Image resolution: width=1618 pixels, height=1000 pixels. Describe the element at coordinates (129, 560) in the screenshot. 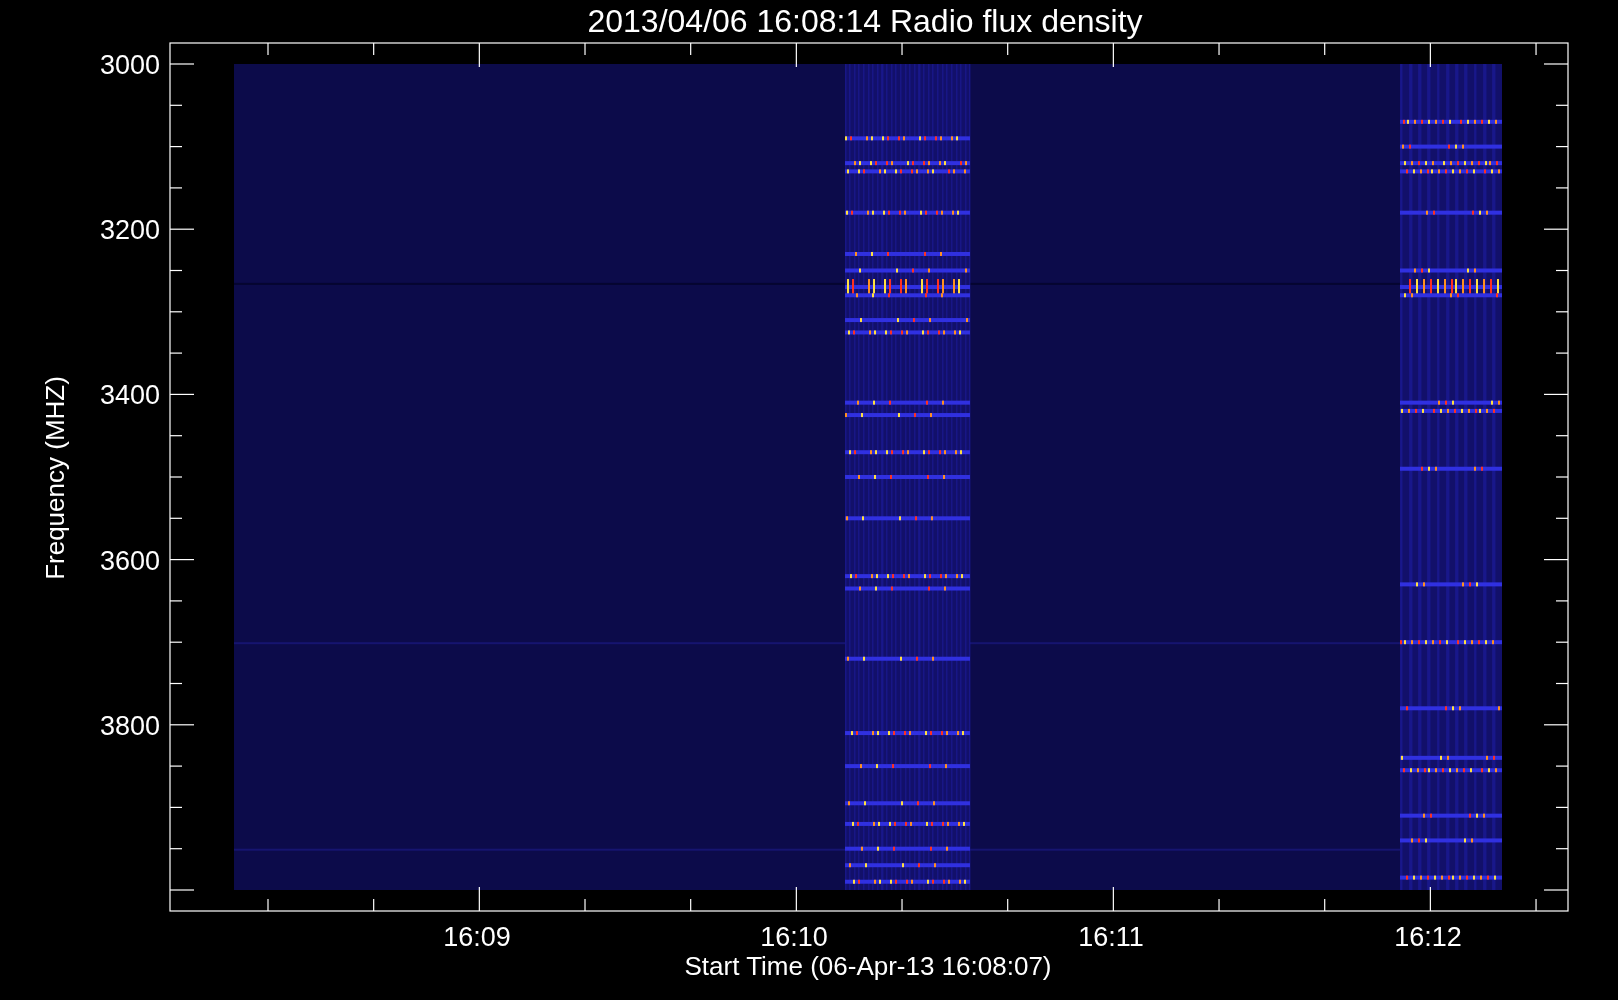

I see `tick-label: 3600` at that location.